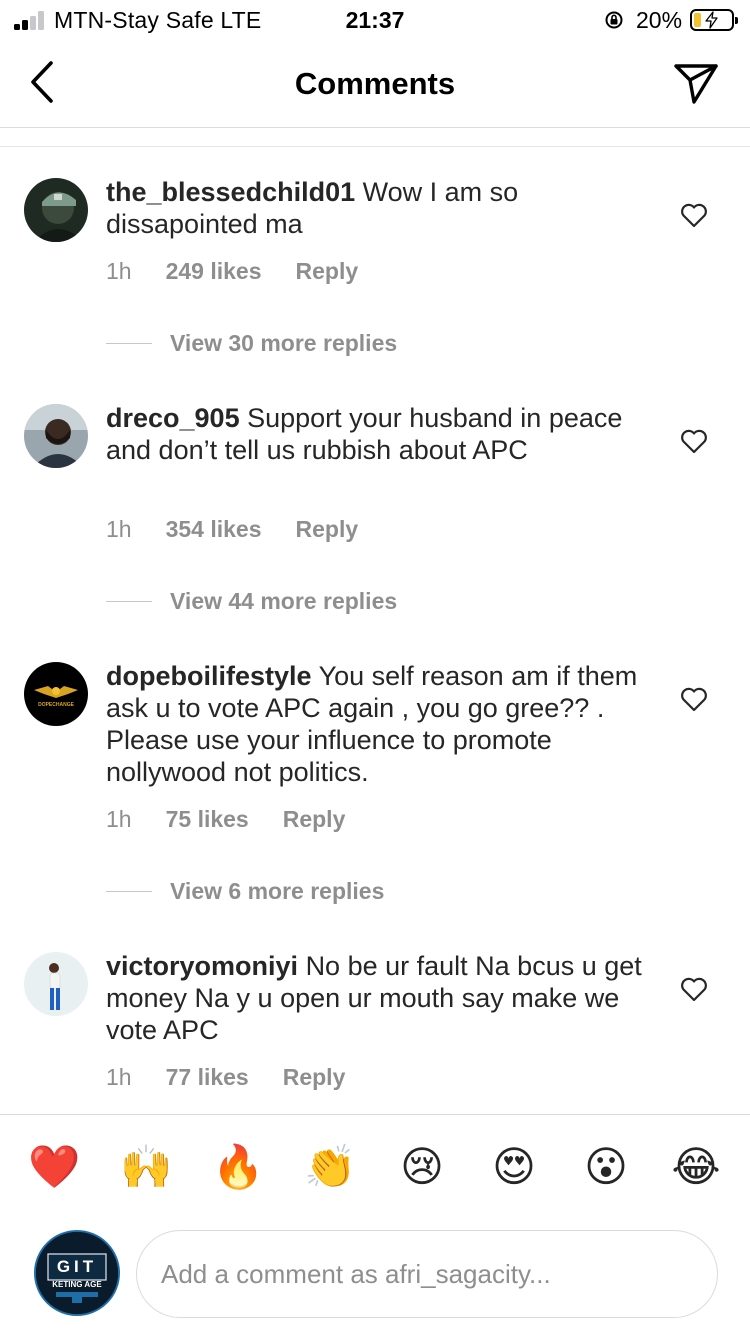  I want to click on likes-count: 354 likes, so click(214, 529).